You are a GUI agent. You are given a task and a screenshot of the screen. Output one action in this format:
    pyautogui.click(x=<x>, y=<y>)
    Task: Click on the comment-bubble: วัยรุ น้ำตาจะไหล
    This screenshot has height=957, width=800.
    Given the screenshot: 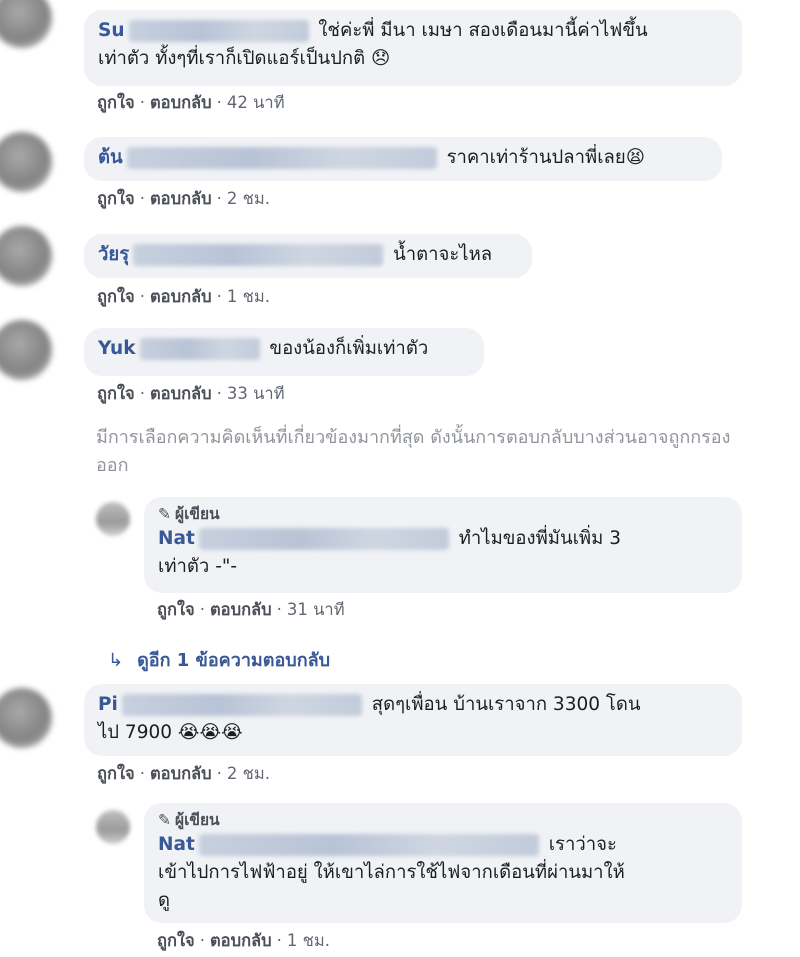 What is the action you would take?
    pyautogui.click(x=308, y=256)
    